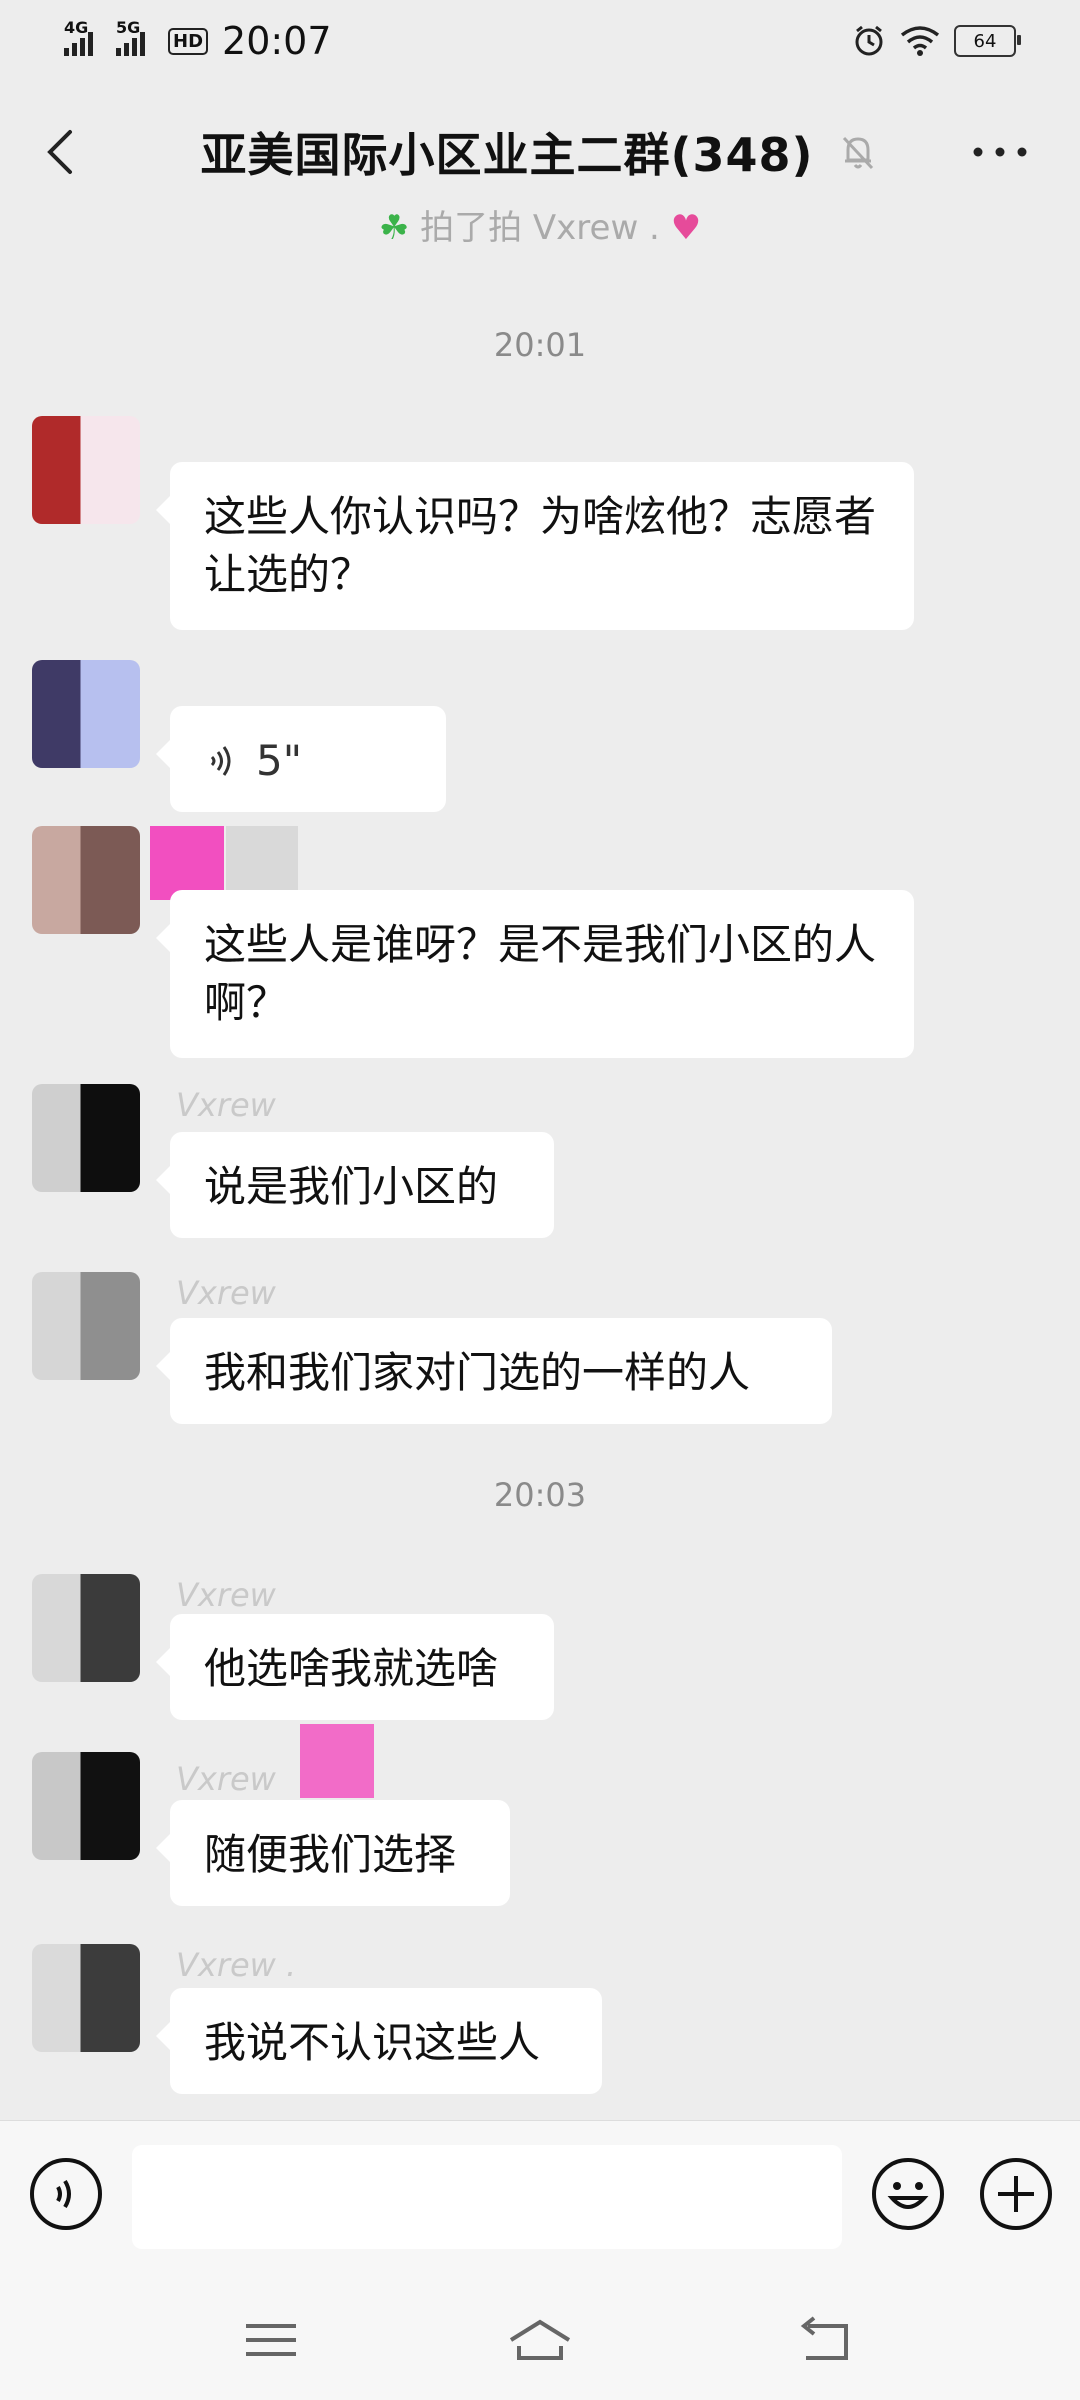 This screenshot has width=1080, height=2400. Describe the element at coordinates (372, 2042) in the screenshot. I see `message-text: 我说不认识这些人` at that location.